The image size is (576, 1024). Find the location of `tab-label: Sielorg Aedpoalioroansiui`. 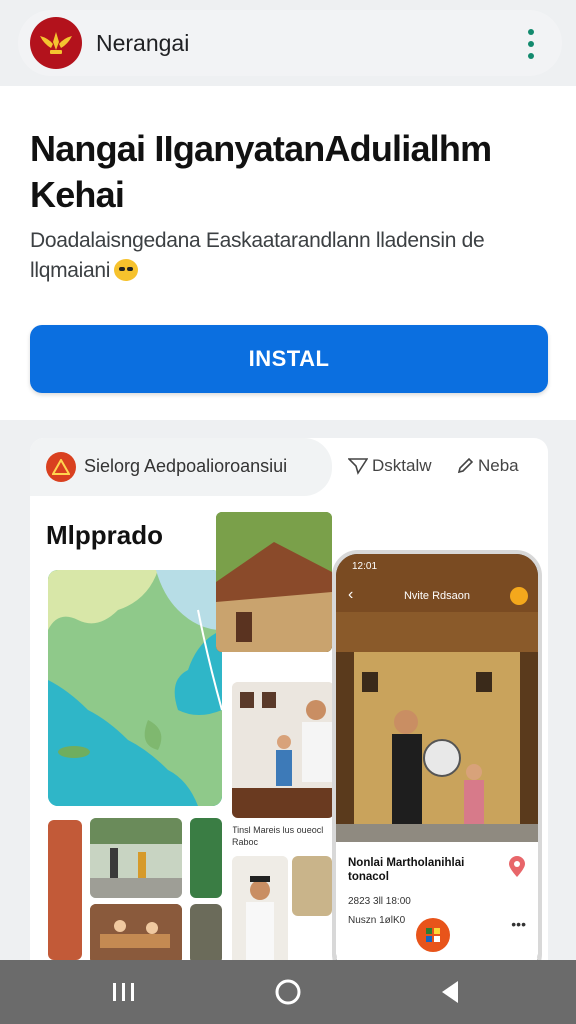

tab-label: Sielorg Aedpoalioroansiui is located at coordinates (186, 466).